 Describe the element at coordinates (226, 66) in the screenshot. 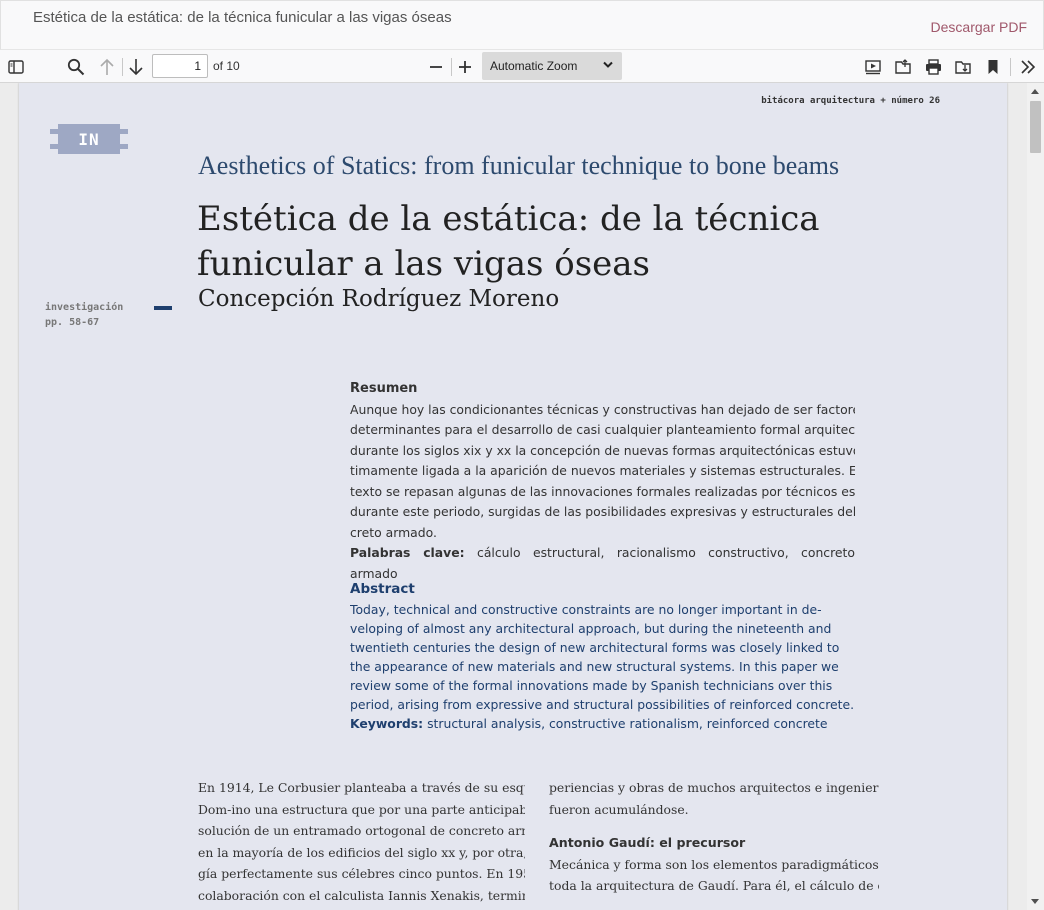

I see `page-count-label: of 10` at that location.